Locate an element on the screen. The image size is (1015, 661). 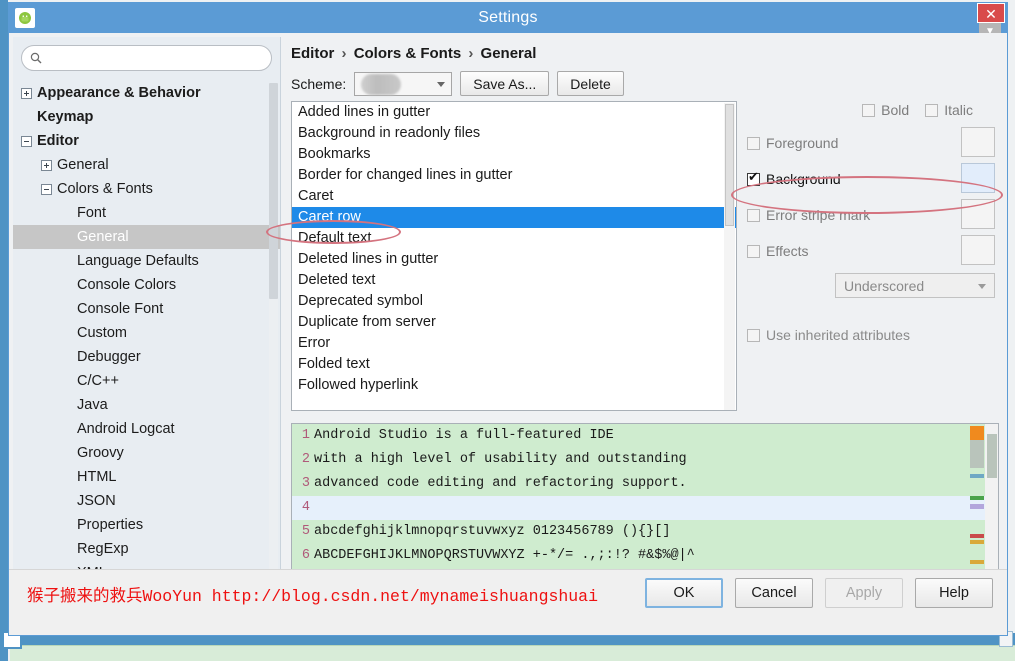
background-checkbox is located at coordinates (753, 178).